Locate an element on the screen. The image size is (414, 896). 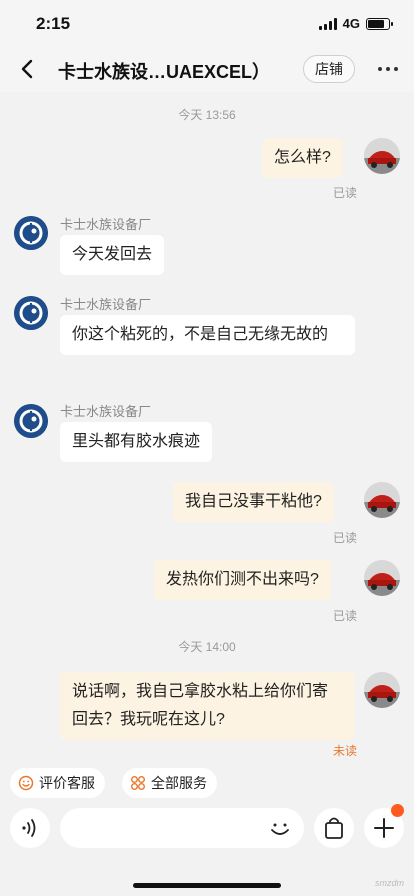
chevron-left-icon is located at coordinates (28, 69).